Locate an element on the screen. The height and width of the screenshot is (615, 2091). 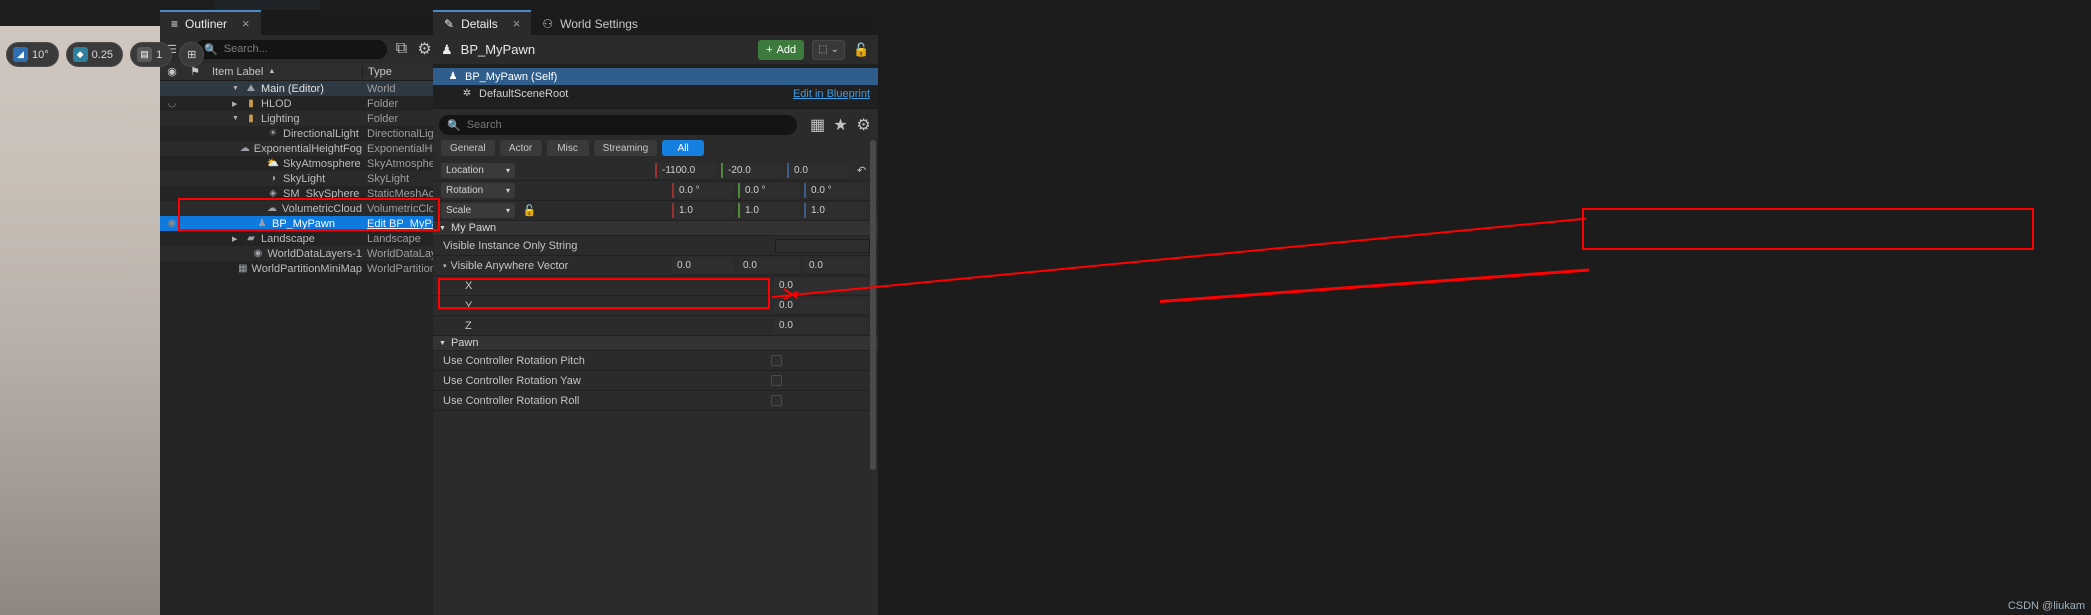
details-search-input: 🔍 Search is located at coordinates (618, 125).